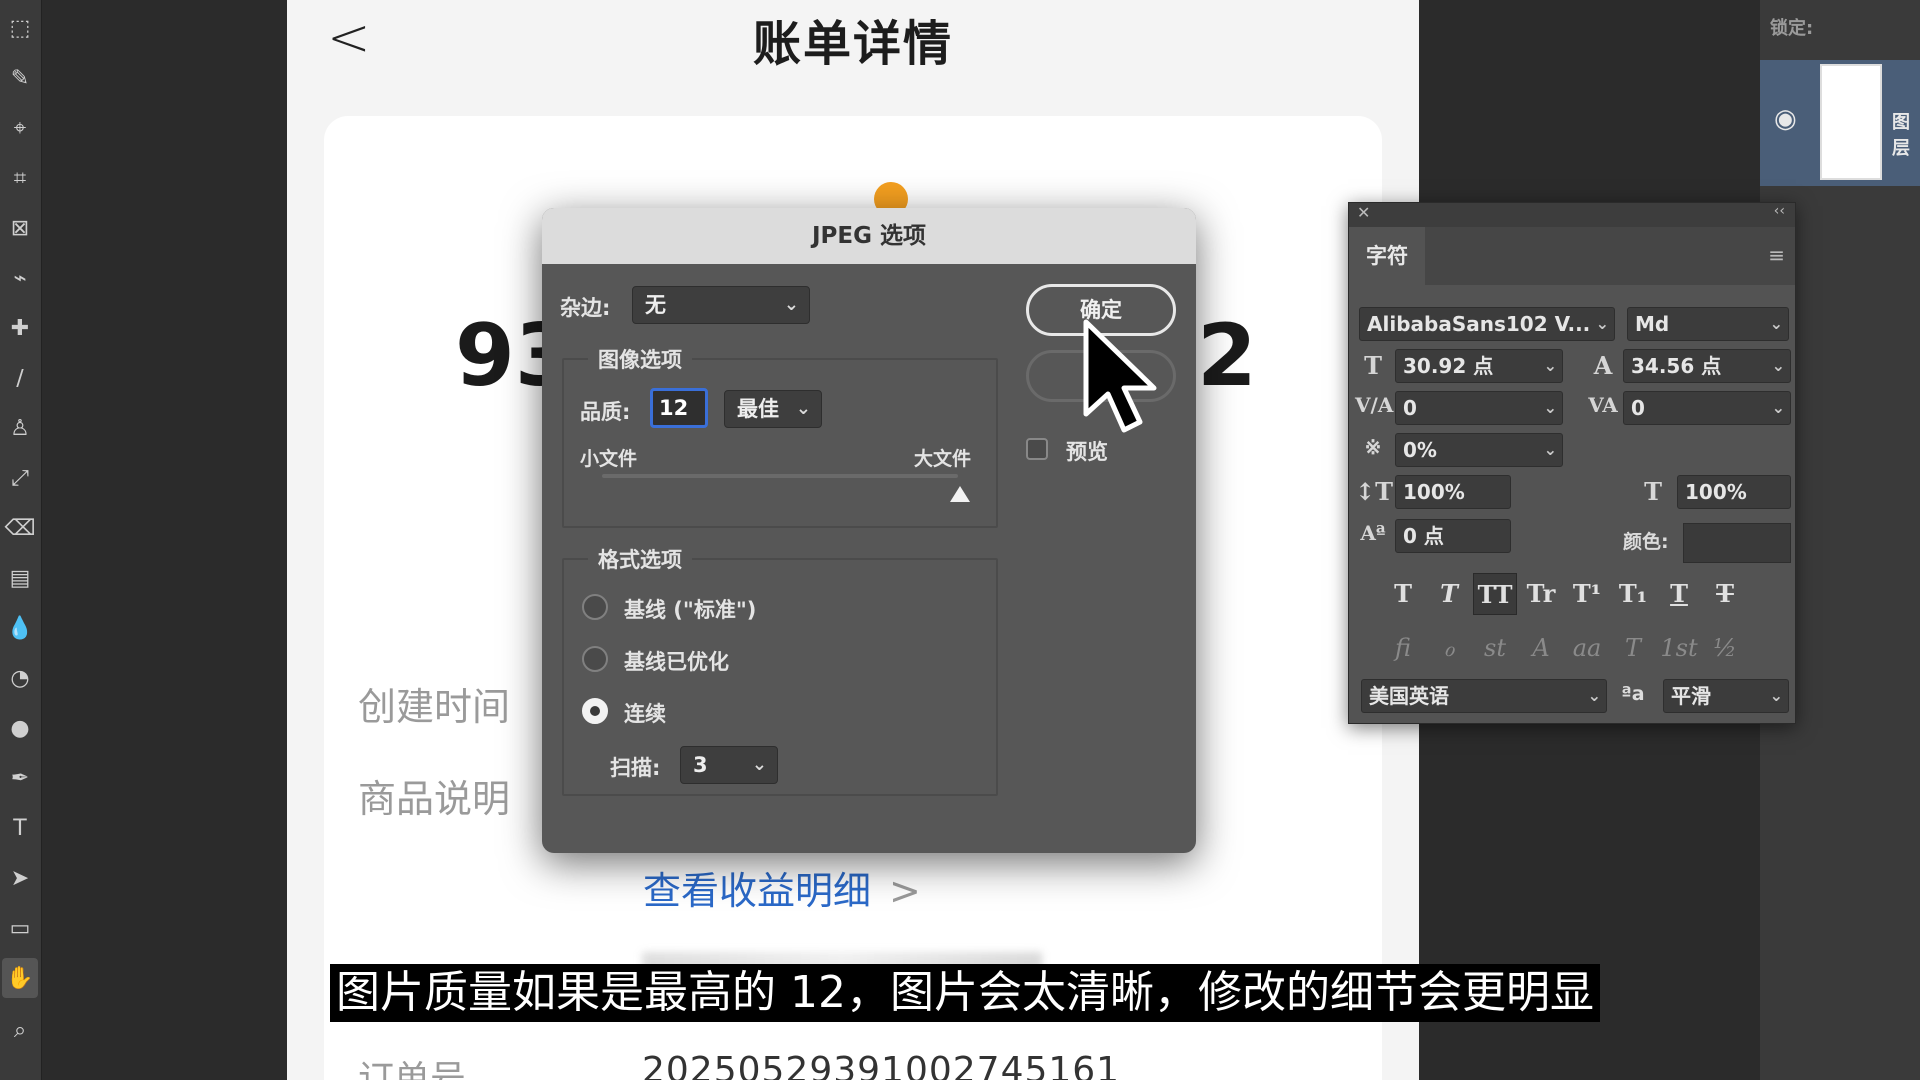 This screenshot has width=1920, height=1080. Describe the element at coordinates (640, 559) in the screenshot. I see `format-options-title: 格式选项` at that location.